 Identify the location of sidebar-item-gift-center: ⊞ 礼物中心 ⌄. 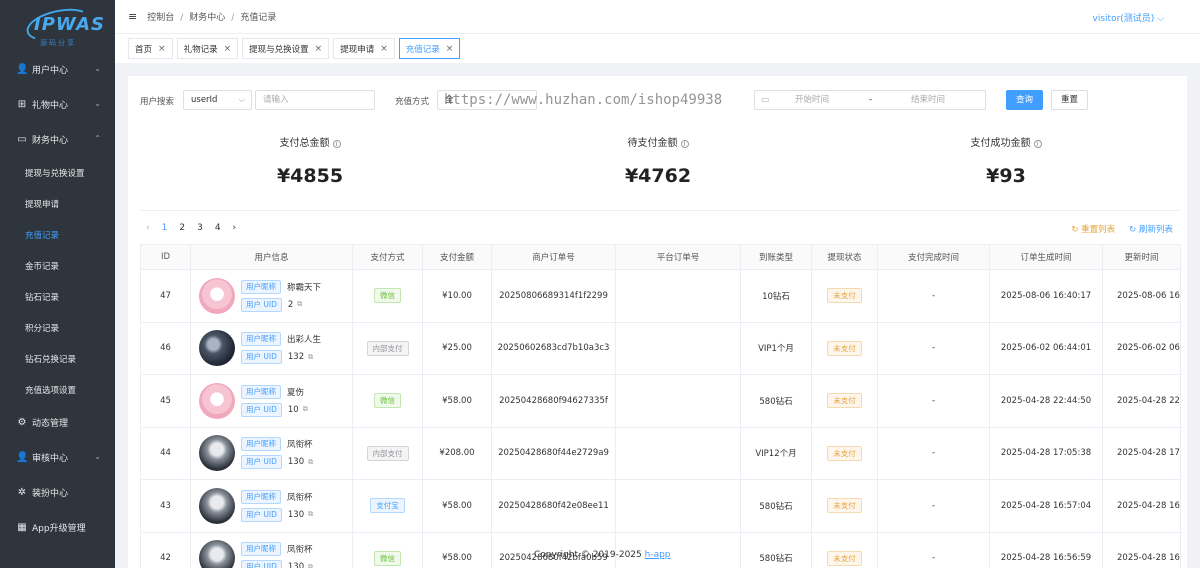
(57, 104).